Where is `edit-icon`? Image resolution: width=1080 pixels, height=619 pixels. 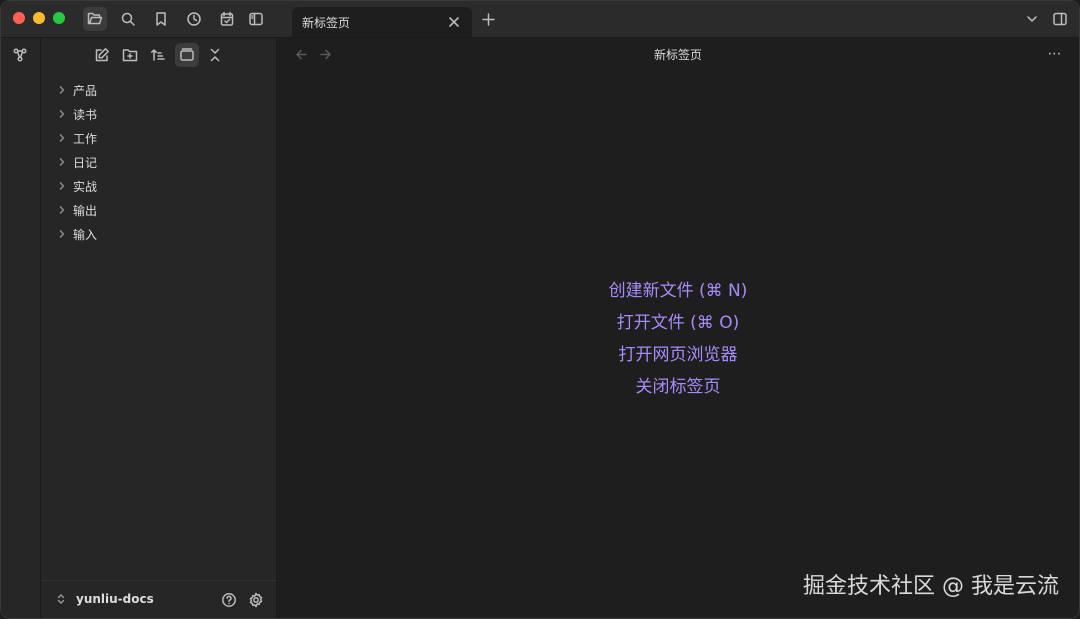 edit-icon is located at coordinates (102, 55).